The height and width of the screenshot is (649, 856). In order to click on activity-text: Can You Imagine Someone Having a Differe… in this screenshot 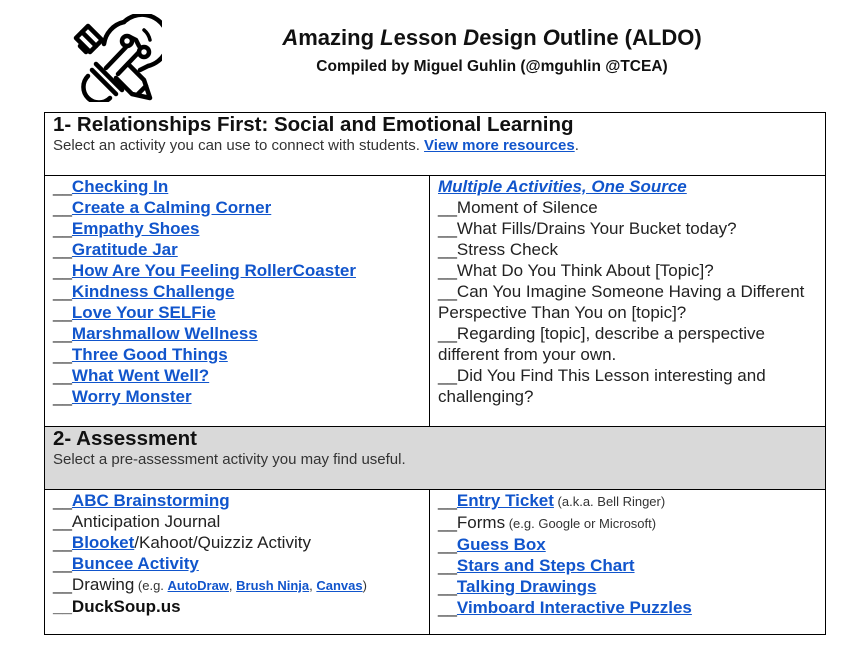, I will do `click(621, 302)`.